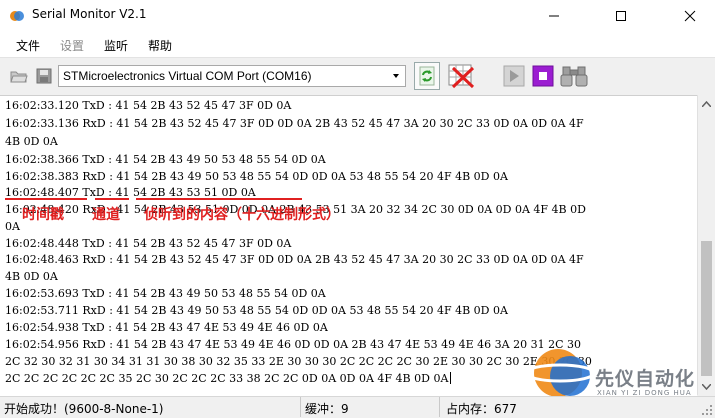  Describe the element at coordinates (481, 409) in the screenshot. I see `status-memory: 占内存：677` at that location.